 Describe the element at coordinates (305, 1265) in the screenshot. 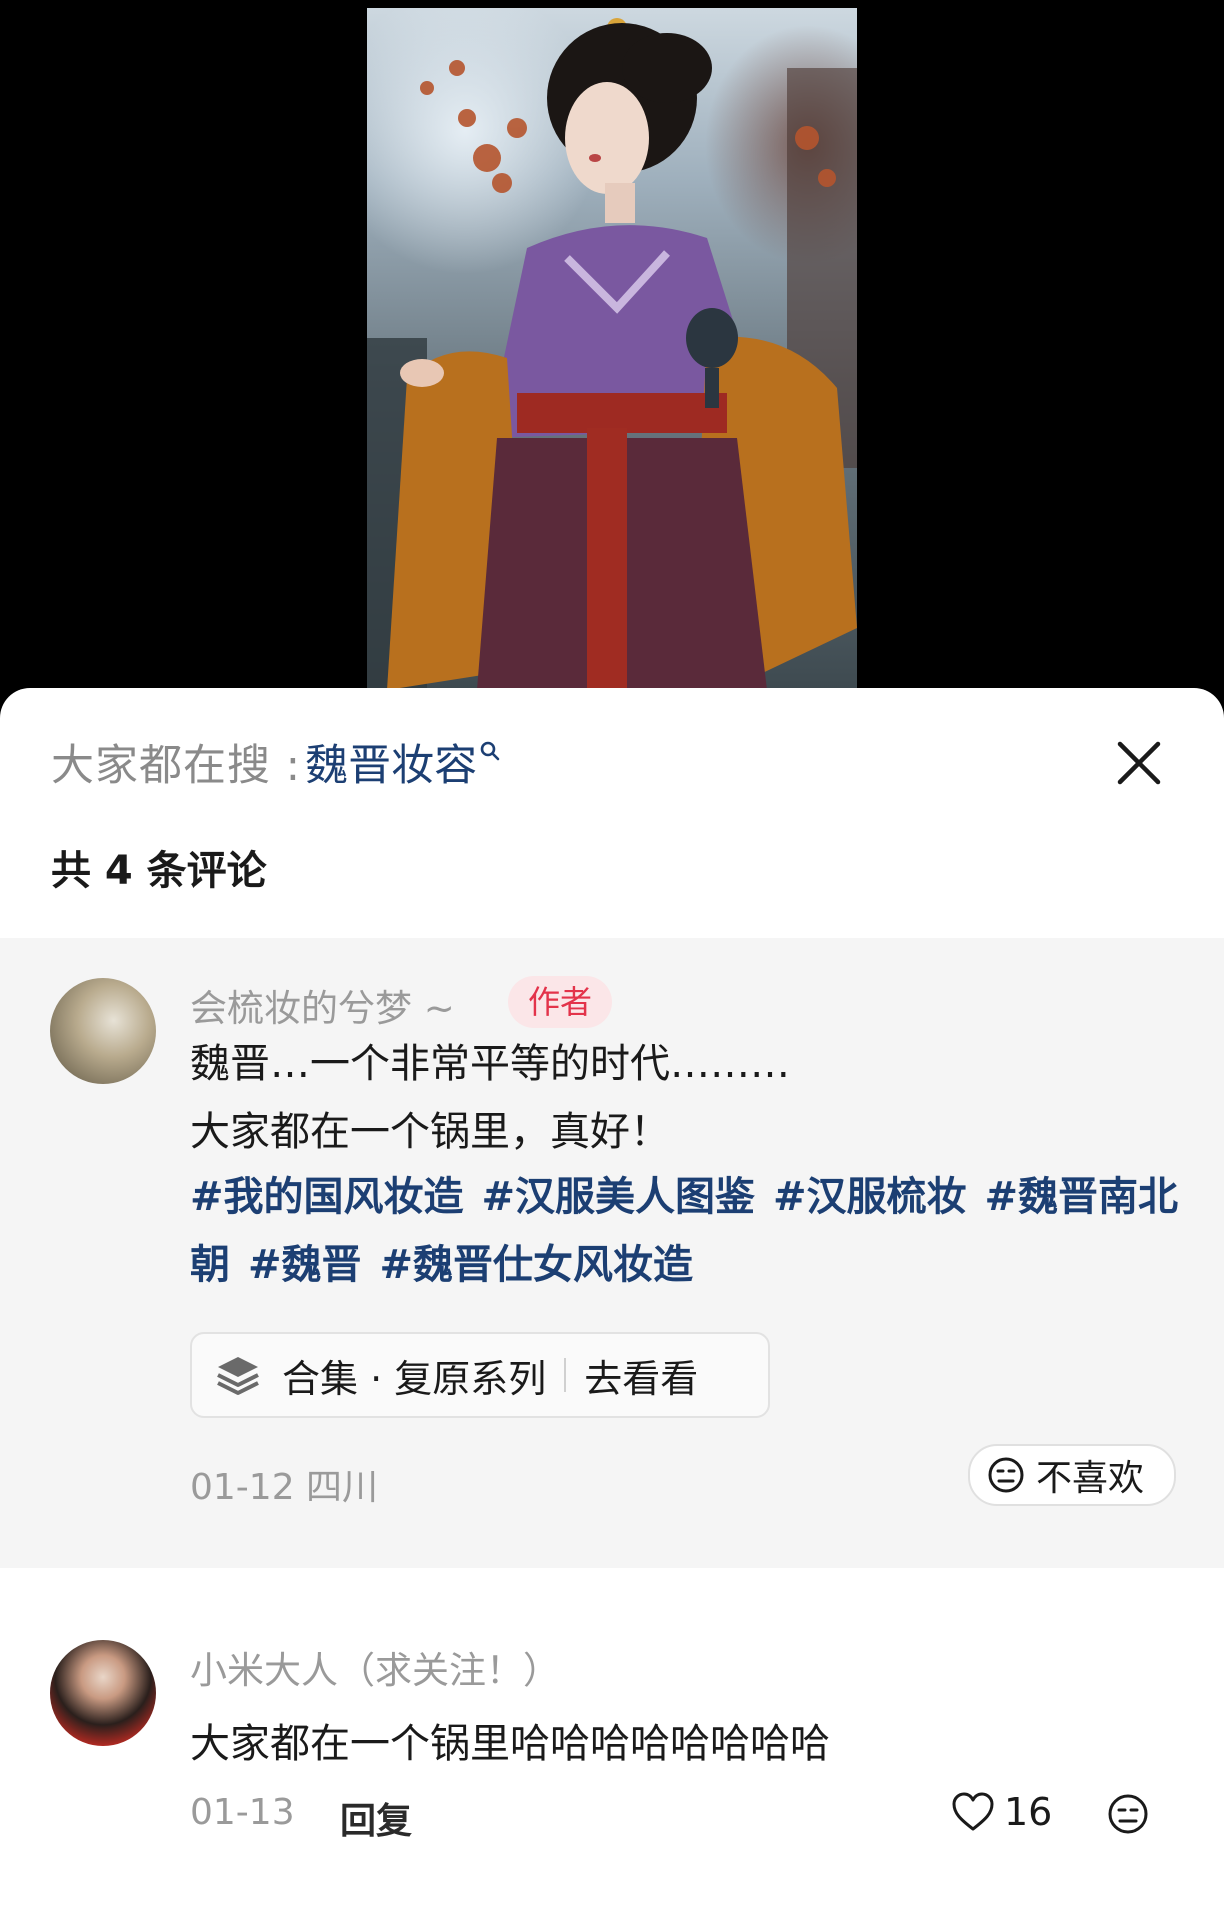

I see `hashtag-link: #魏晋` at that location.